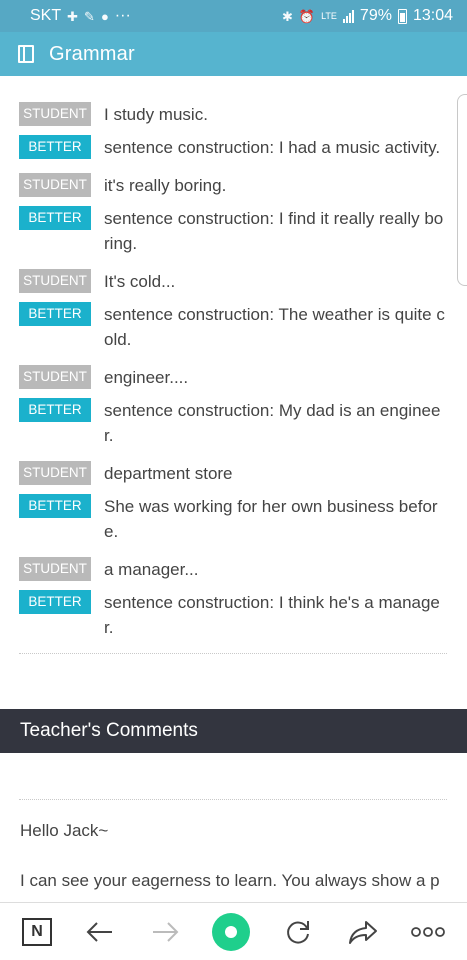 Image resolution: width=467 pixels, height=960 pixels. Describe the element at coordinates (233, 54) in the screenshot. I see `app-header: Grammar` at that location.